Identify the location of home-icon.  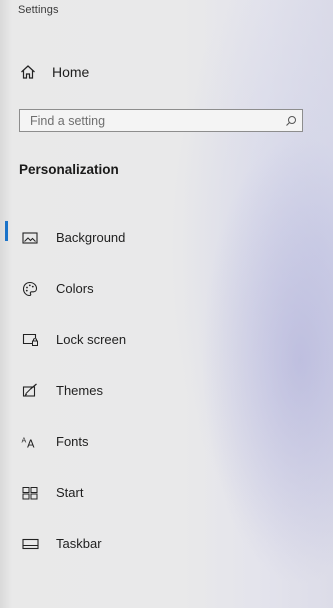
(28, 72).